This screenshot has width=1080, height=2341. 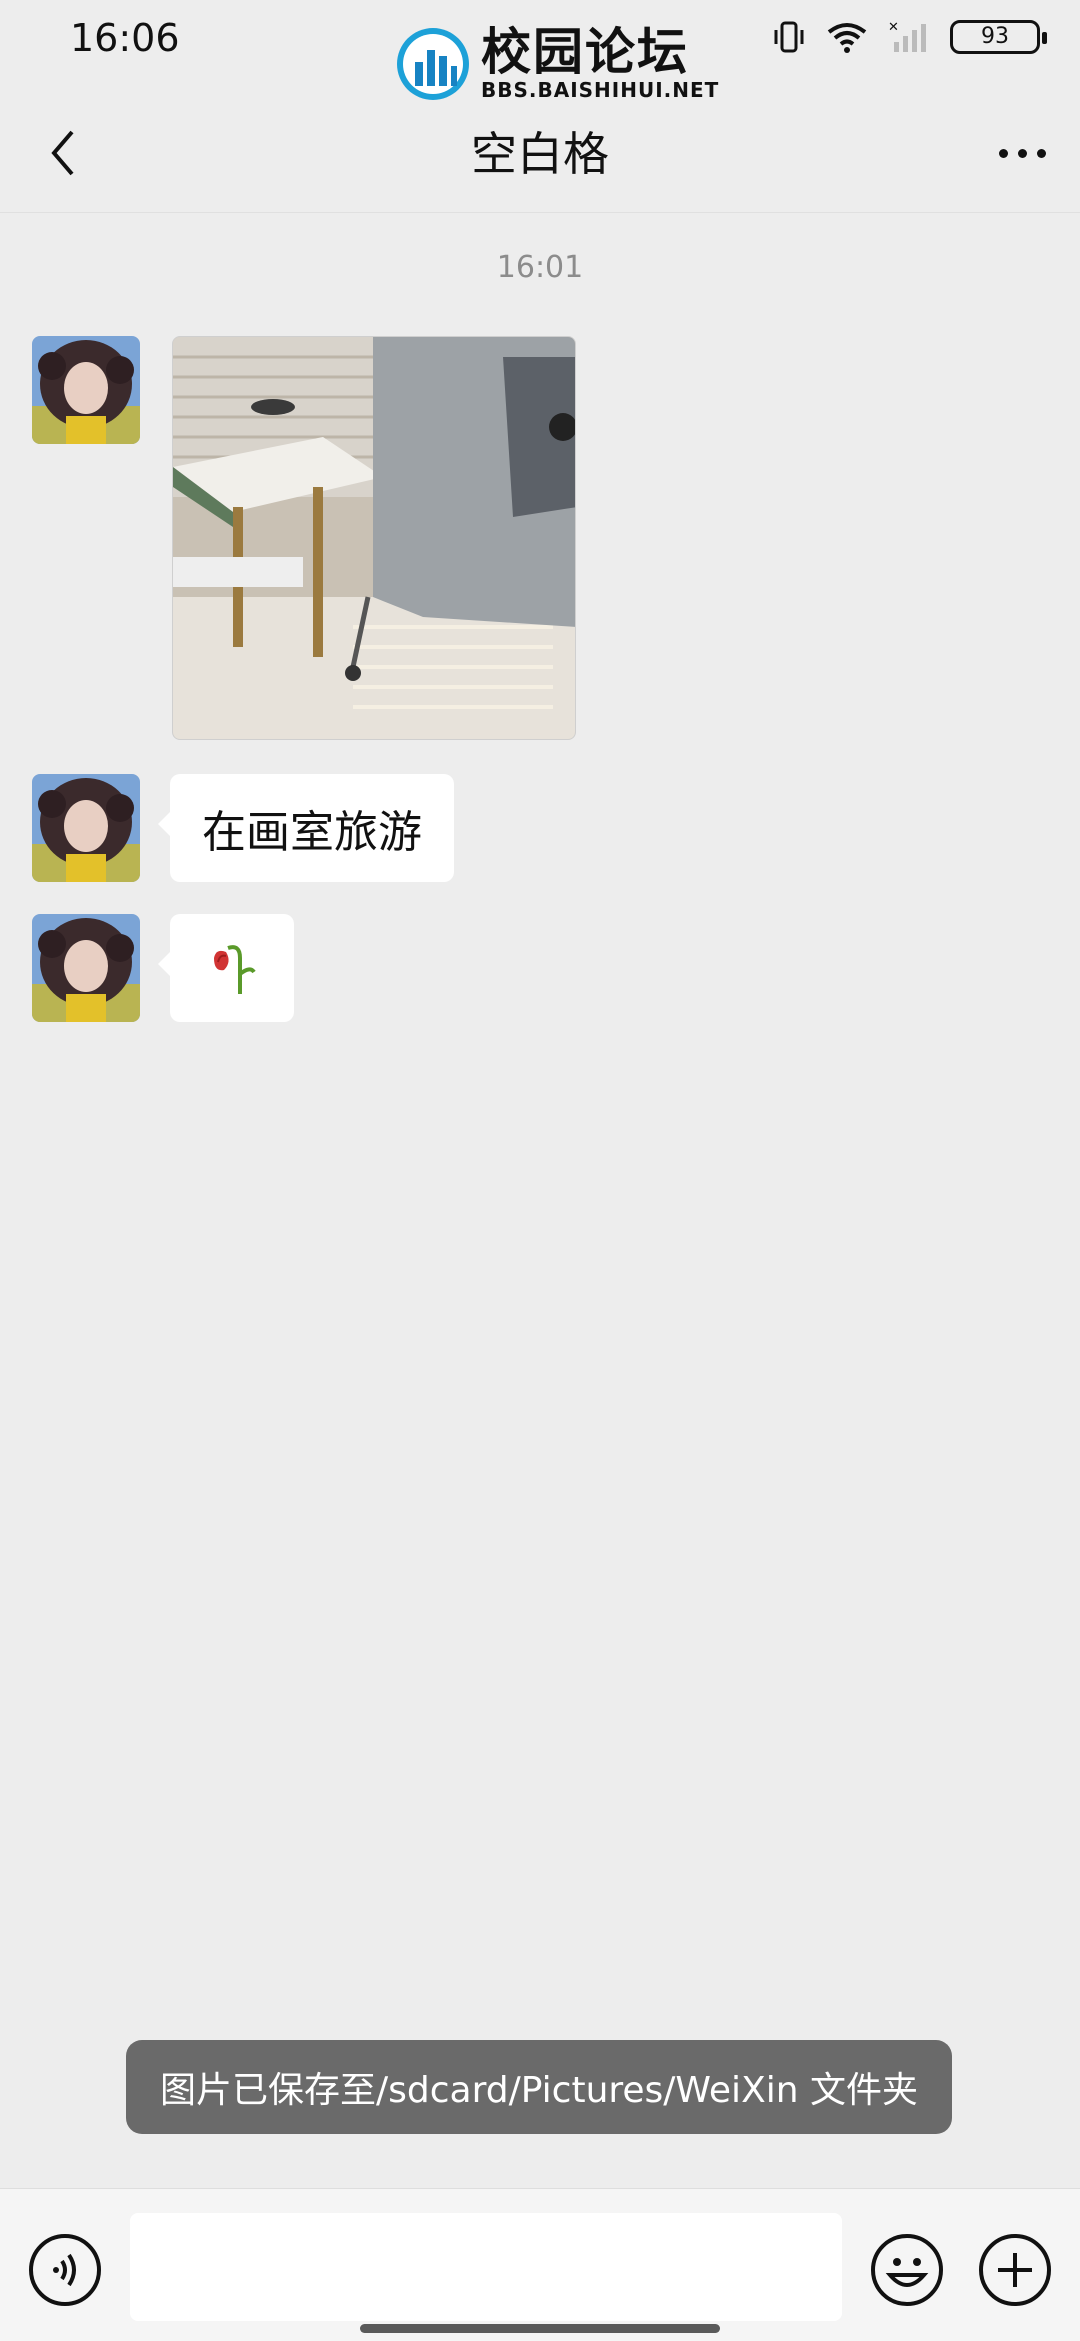 I want to click on message-row: 在画室旅游, so click(x=243, y=828).